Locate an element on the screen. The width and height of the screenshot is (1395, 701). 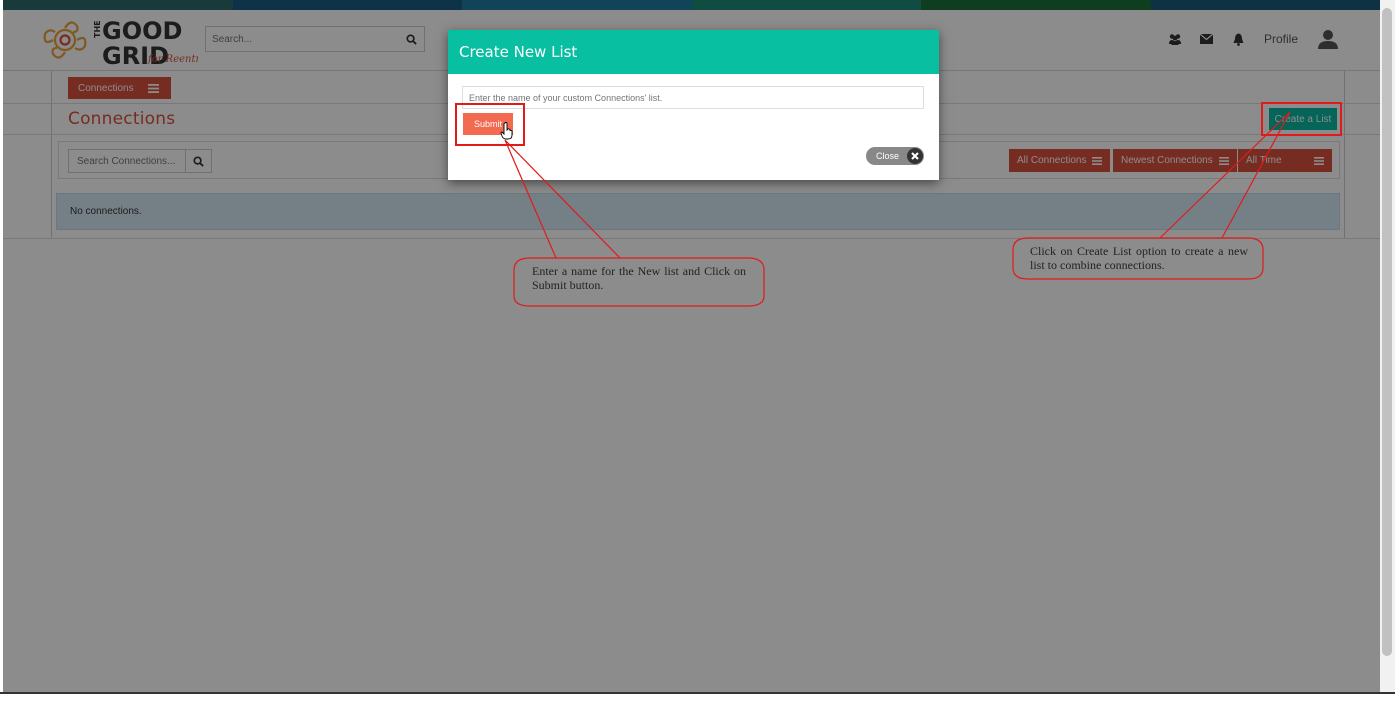
create-list-modal: Create New List Submit Close is located at coordinates (693, 105).